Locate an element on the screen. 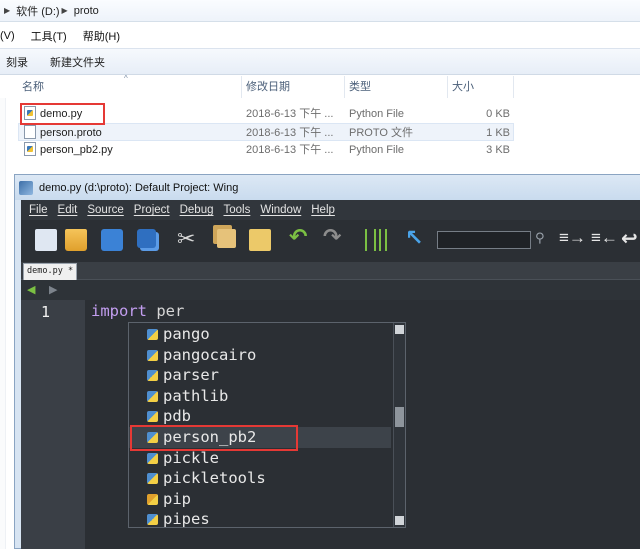  line-number: 1 is located at coordinates (46, 312).